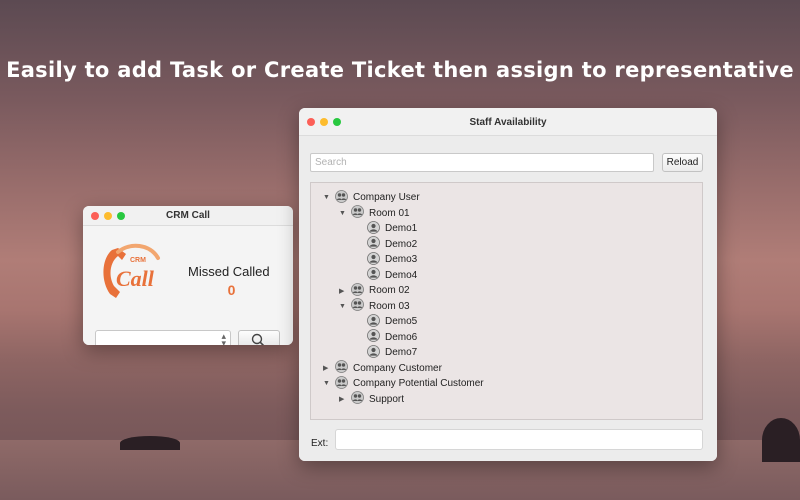  I want to click on tree-group-node: ▶ Support, so click(372, 399).